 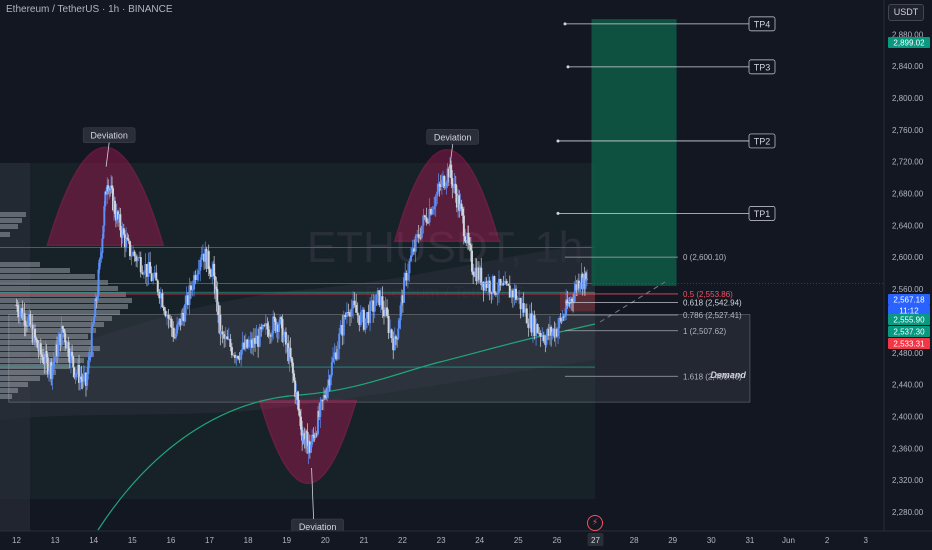 I want to click on demand-zone, so click(x=379, y=358).